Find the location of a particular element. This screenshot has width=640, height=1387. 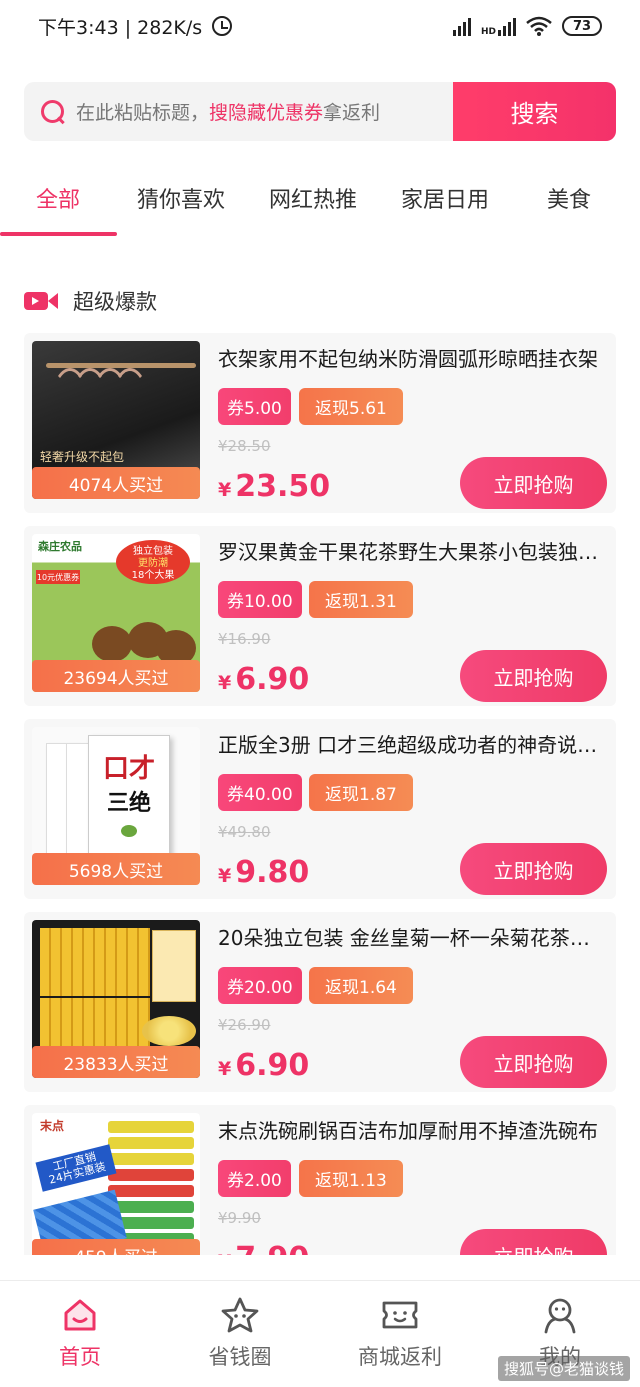

tab-guess-you-like: 猜你喜欢 is located at coordinates (181, 198).